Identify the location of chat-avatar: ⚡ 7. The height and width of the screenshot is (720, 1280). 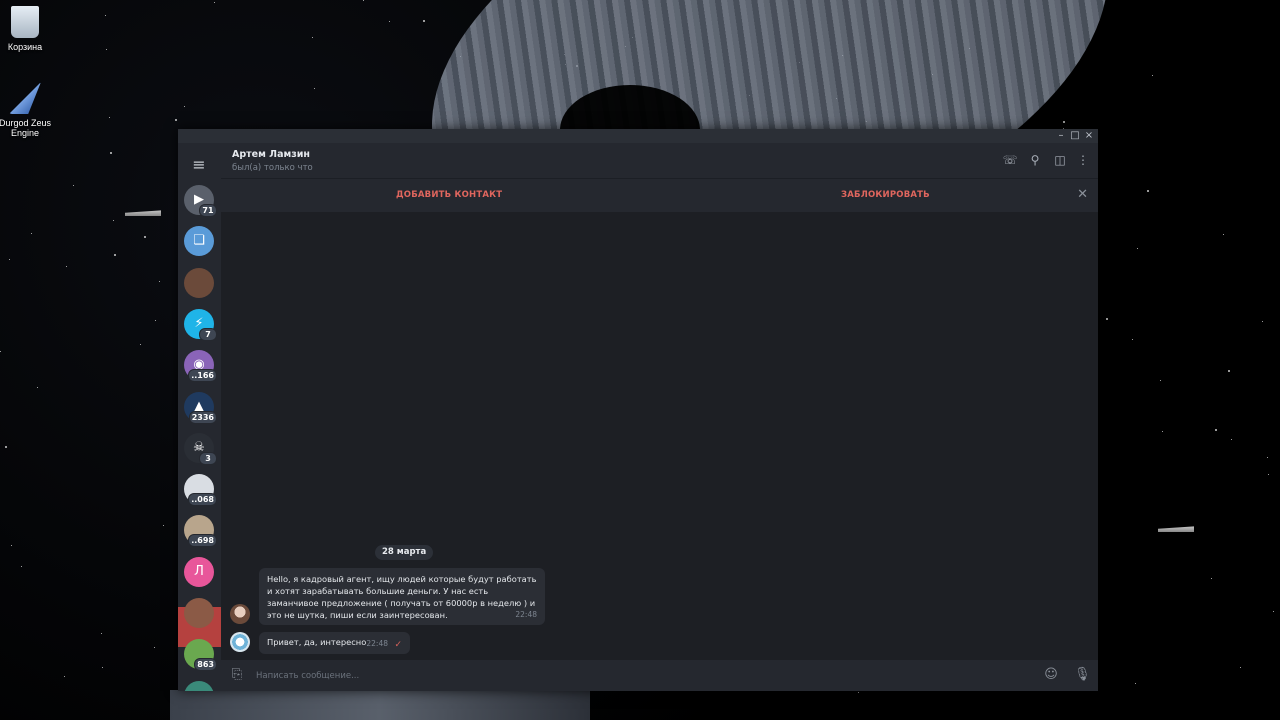
(200, 324).